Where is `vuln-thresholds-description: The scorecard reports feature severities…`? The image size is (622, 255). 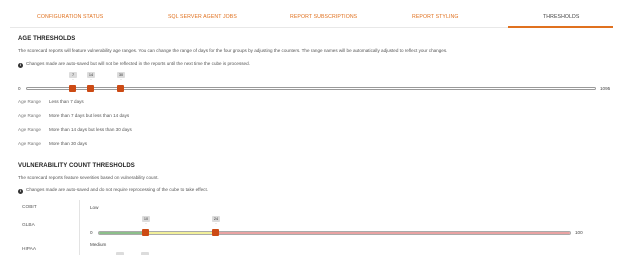 vuln-thresholds-description: The scorecard reports feature severities… is located at coordinates (88, 177).